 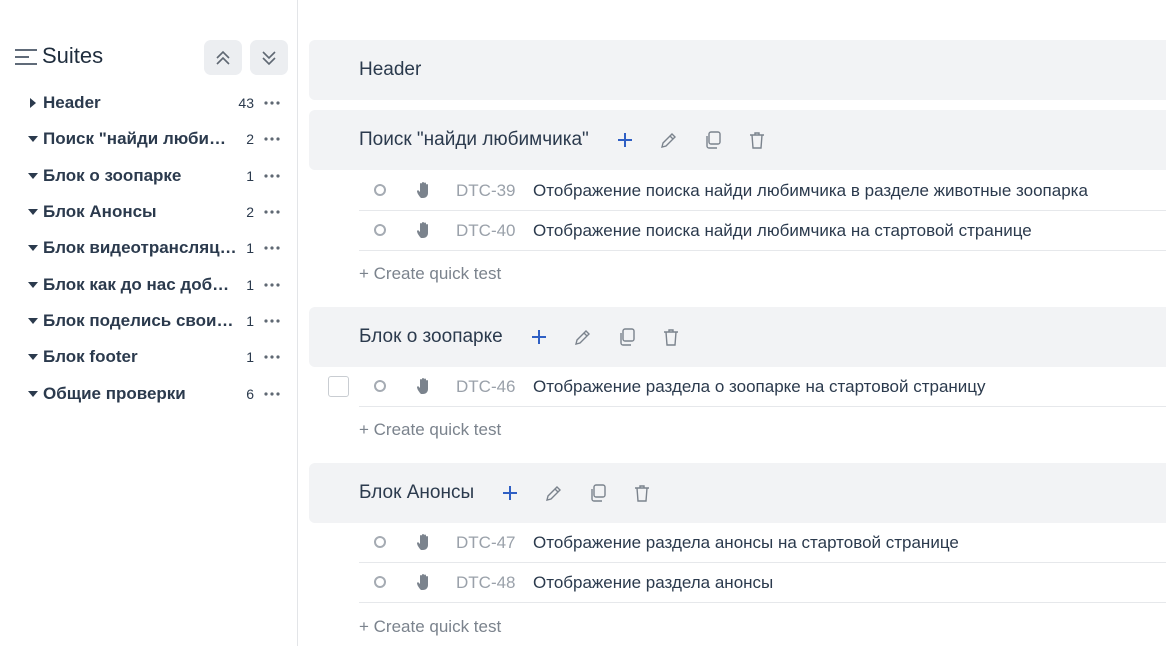 I want to click on suite-tree-item: Блок о зоопарке 1, so click(x=157, y=176).